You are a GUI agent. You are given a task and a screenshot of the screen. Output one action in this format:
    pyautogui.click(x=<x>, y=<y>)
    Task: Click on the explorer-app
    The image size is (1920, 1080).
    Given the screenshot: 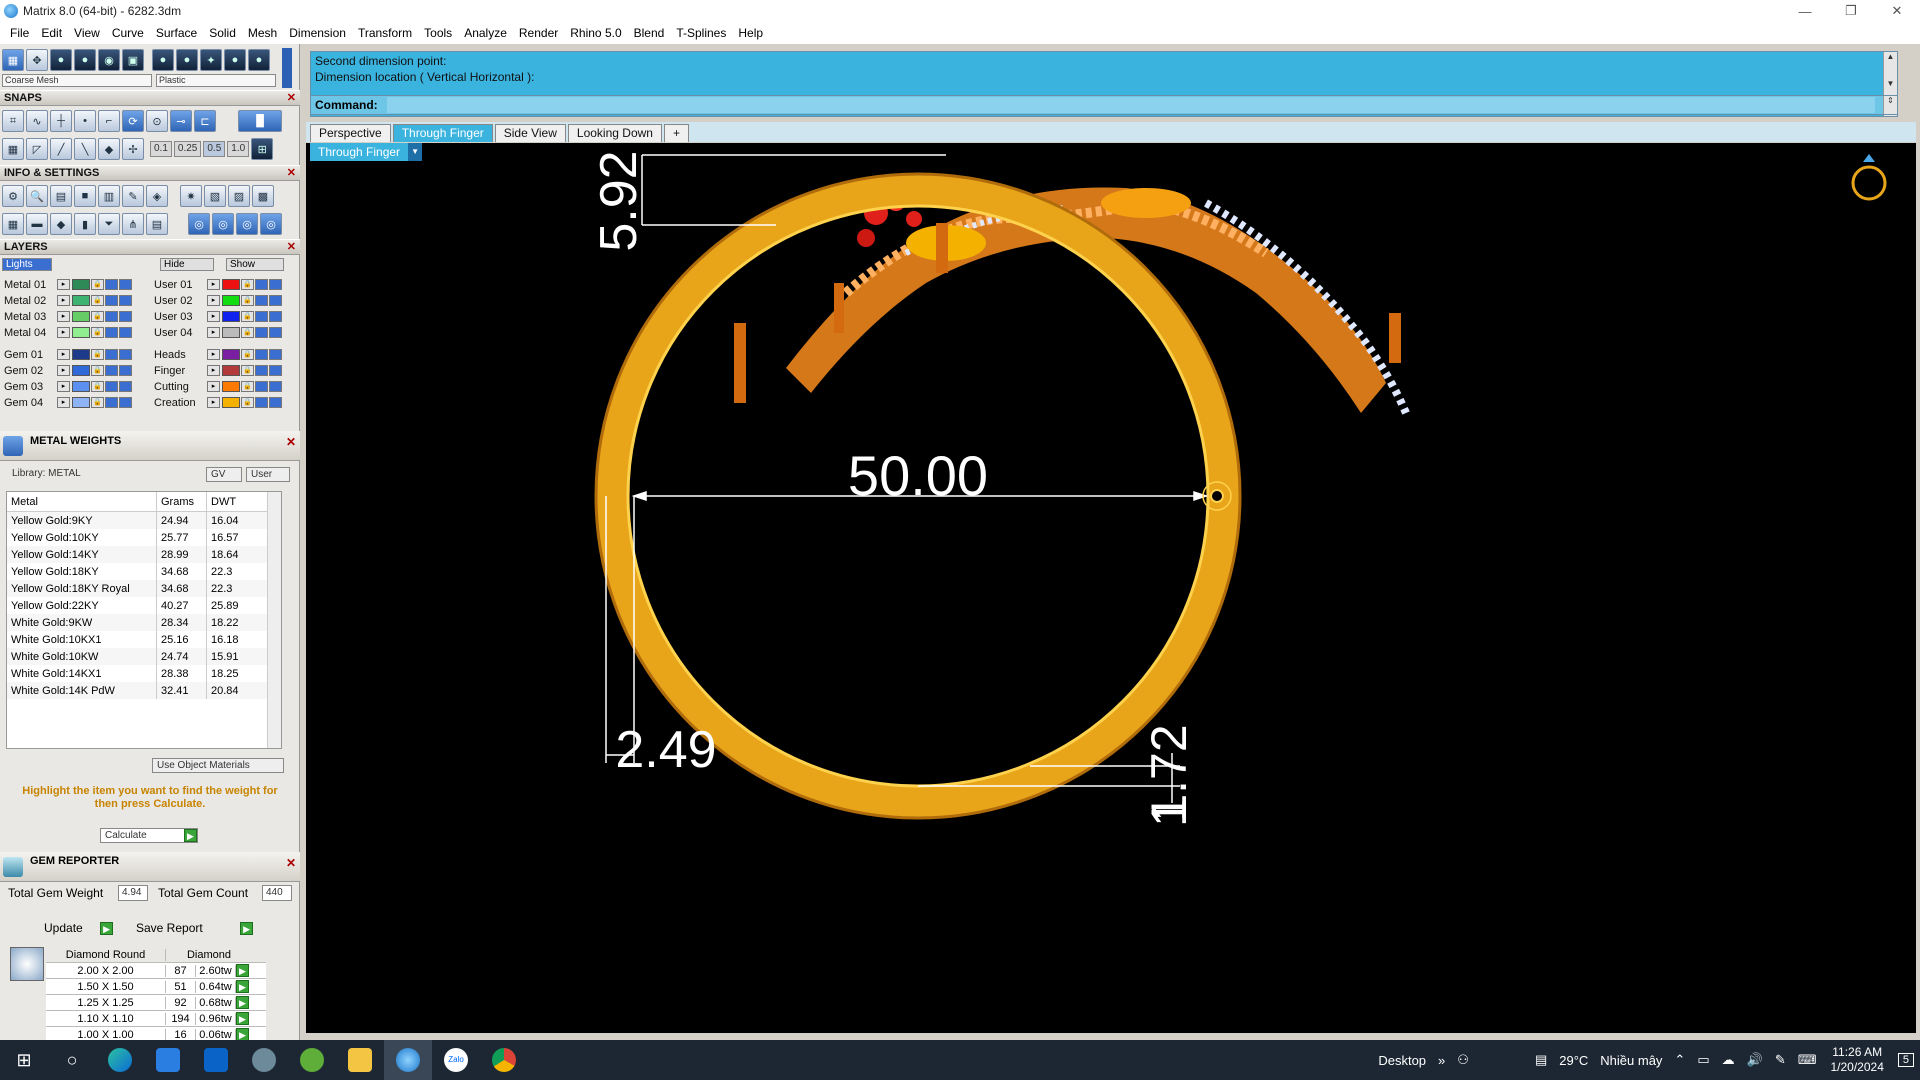 What is the action you would take?
    pyautogui.click(x=360, y=1060)
    